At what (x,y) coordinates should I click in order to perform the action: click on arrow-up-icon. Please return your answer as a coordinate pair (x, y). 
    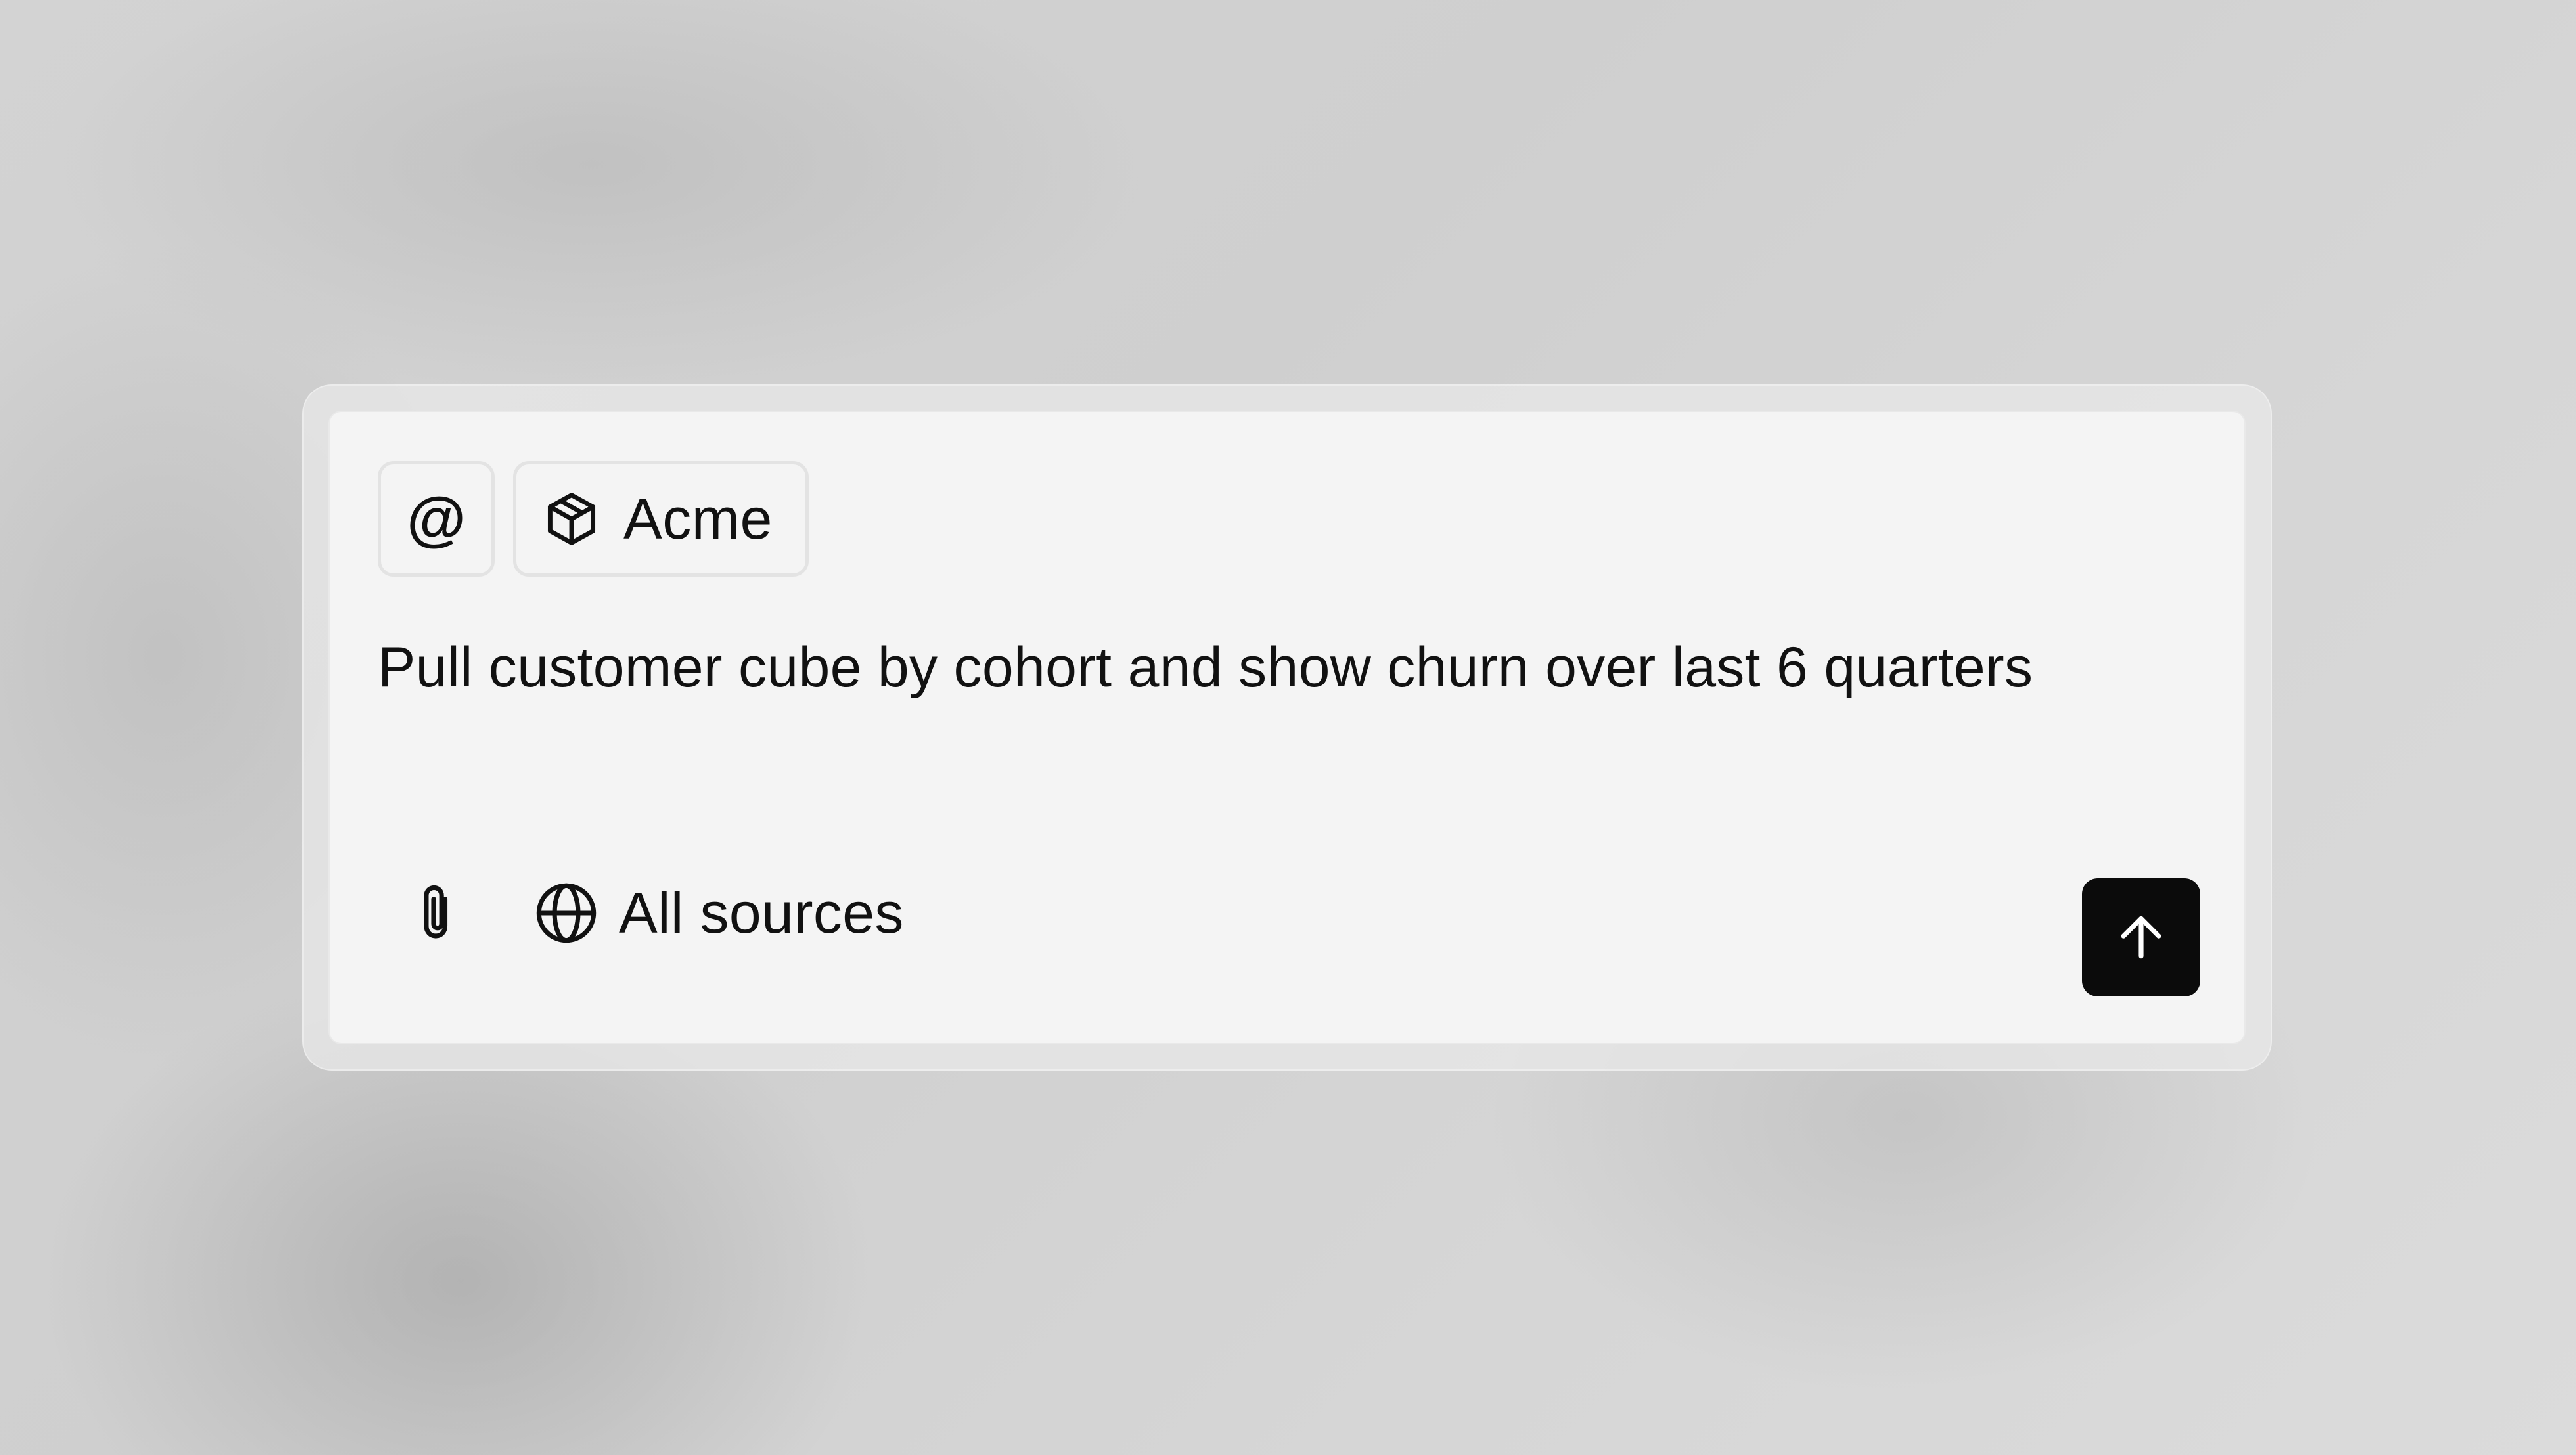
    Looking at the image, I should click on (2141, 937).